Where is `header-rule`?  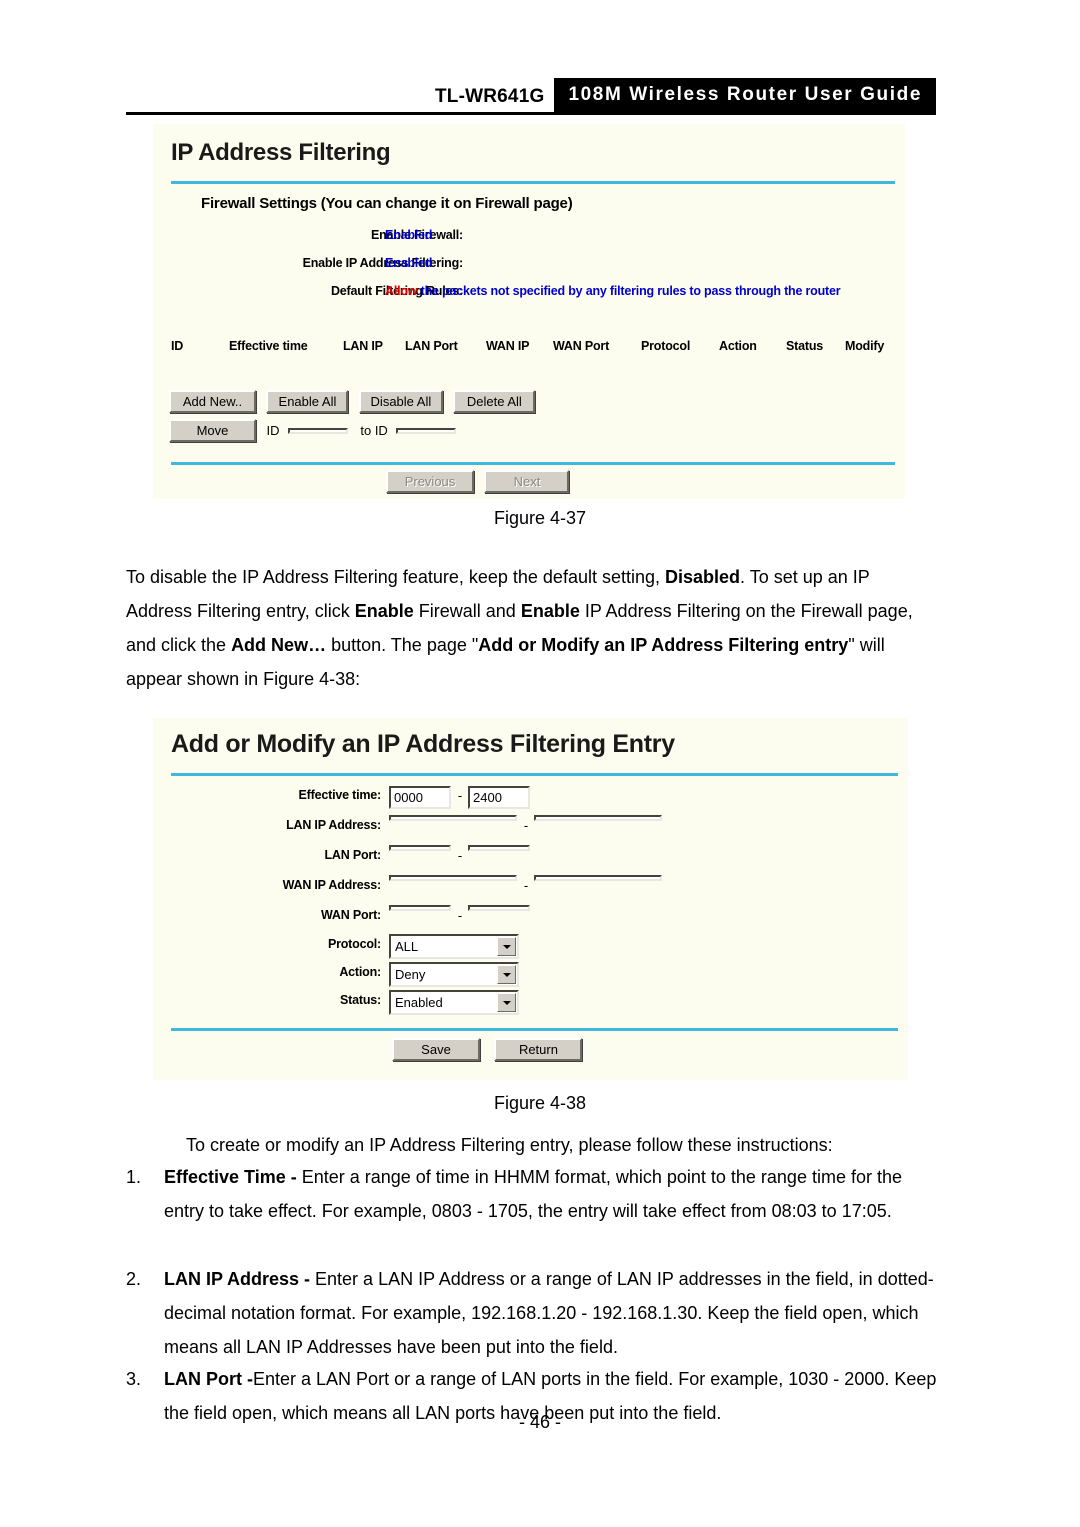 header-rule is located at coordinates (531, 113).